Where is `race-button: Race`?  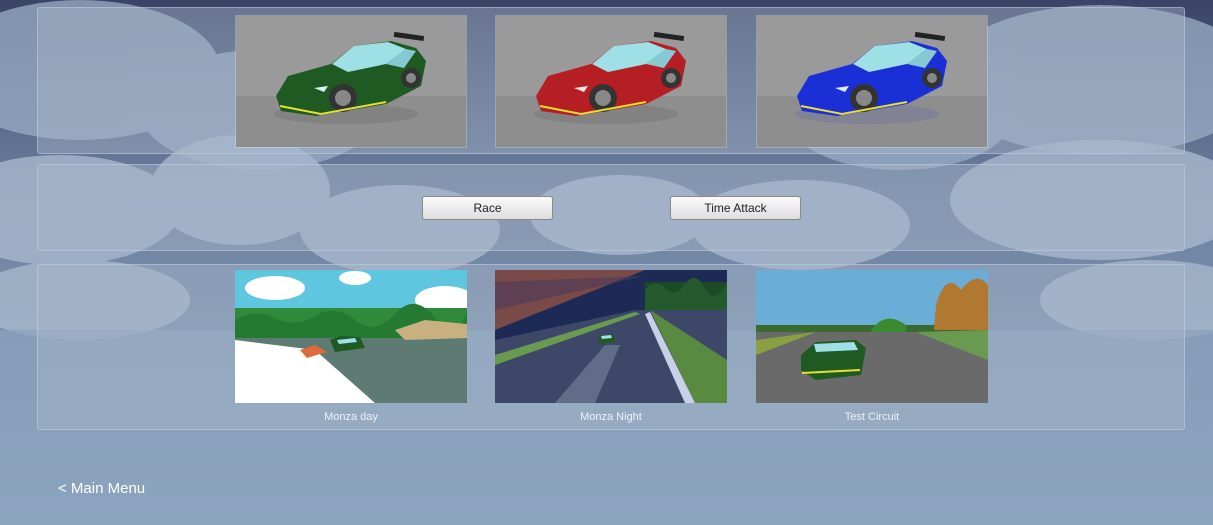 race-button: Race is located at coordinates (487, 208).